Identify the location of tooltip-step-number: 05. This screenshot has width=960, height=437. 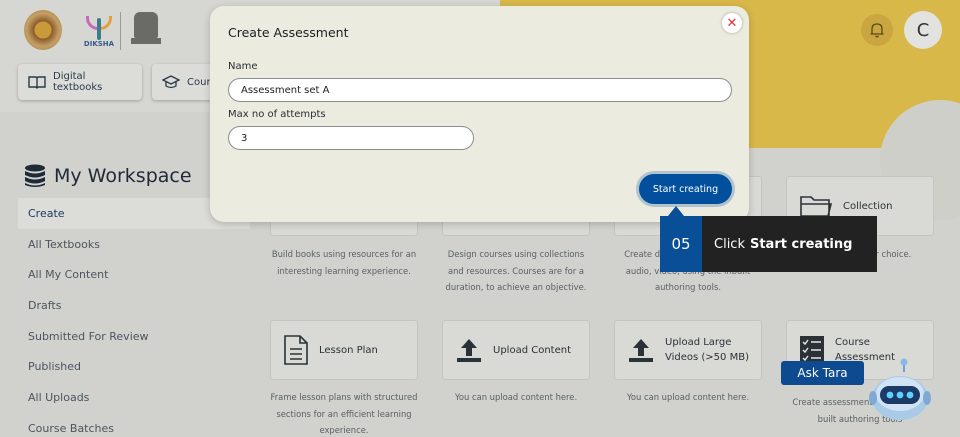
(681, 244).